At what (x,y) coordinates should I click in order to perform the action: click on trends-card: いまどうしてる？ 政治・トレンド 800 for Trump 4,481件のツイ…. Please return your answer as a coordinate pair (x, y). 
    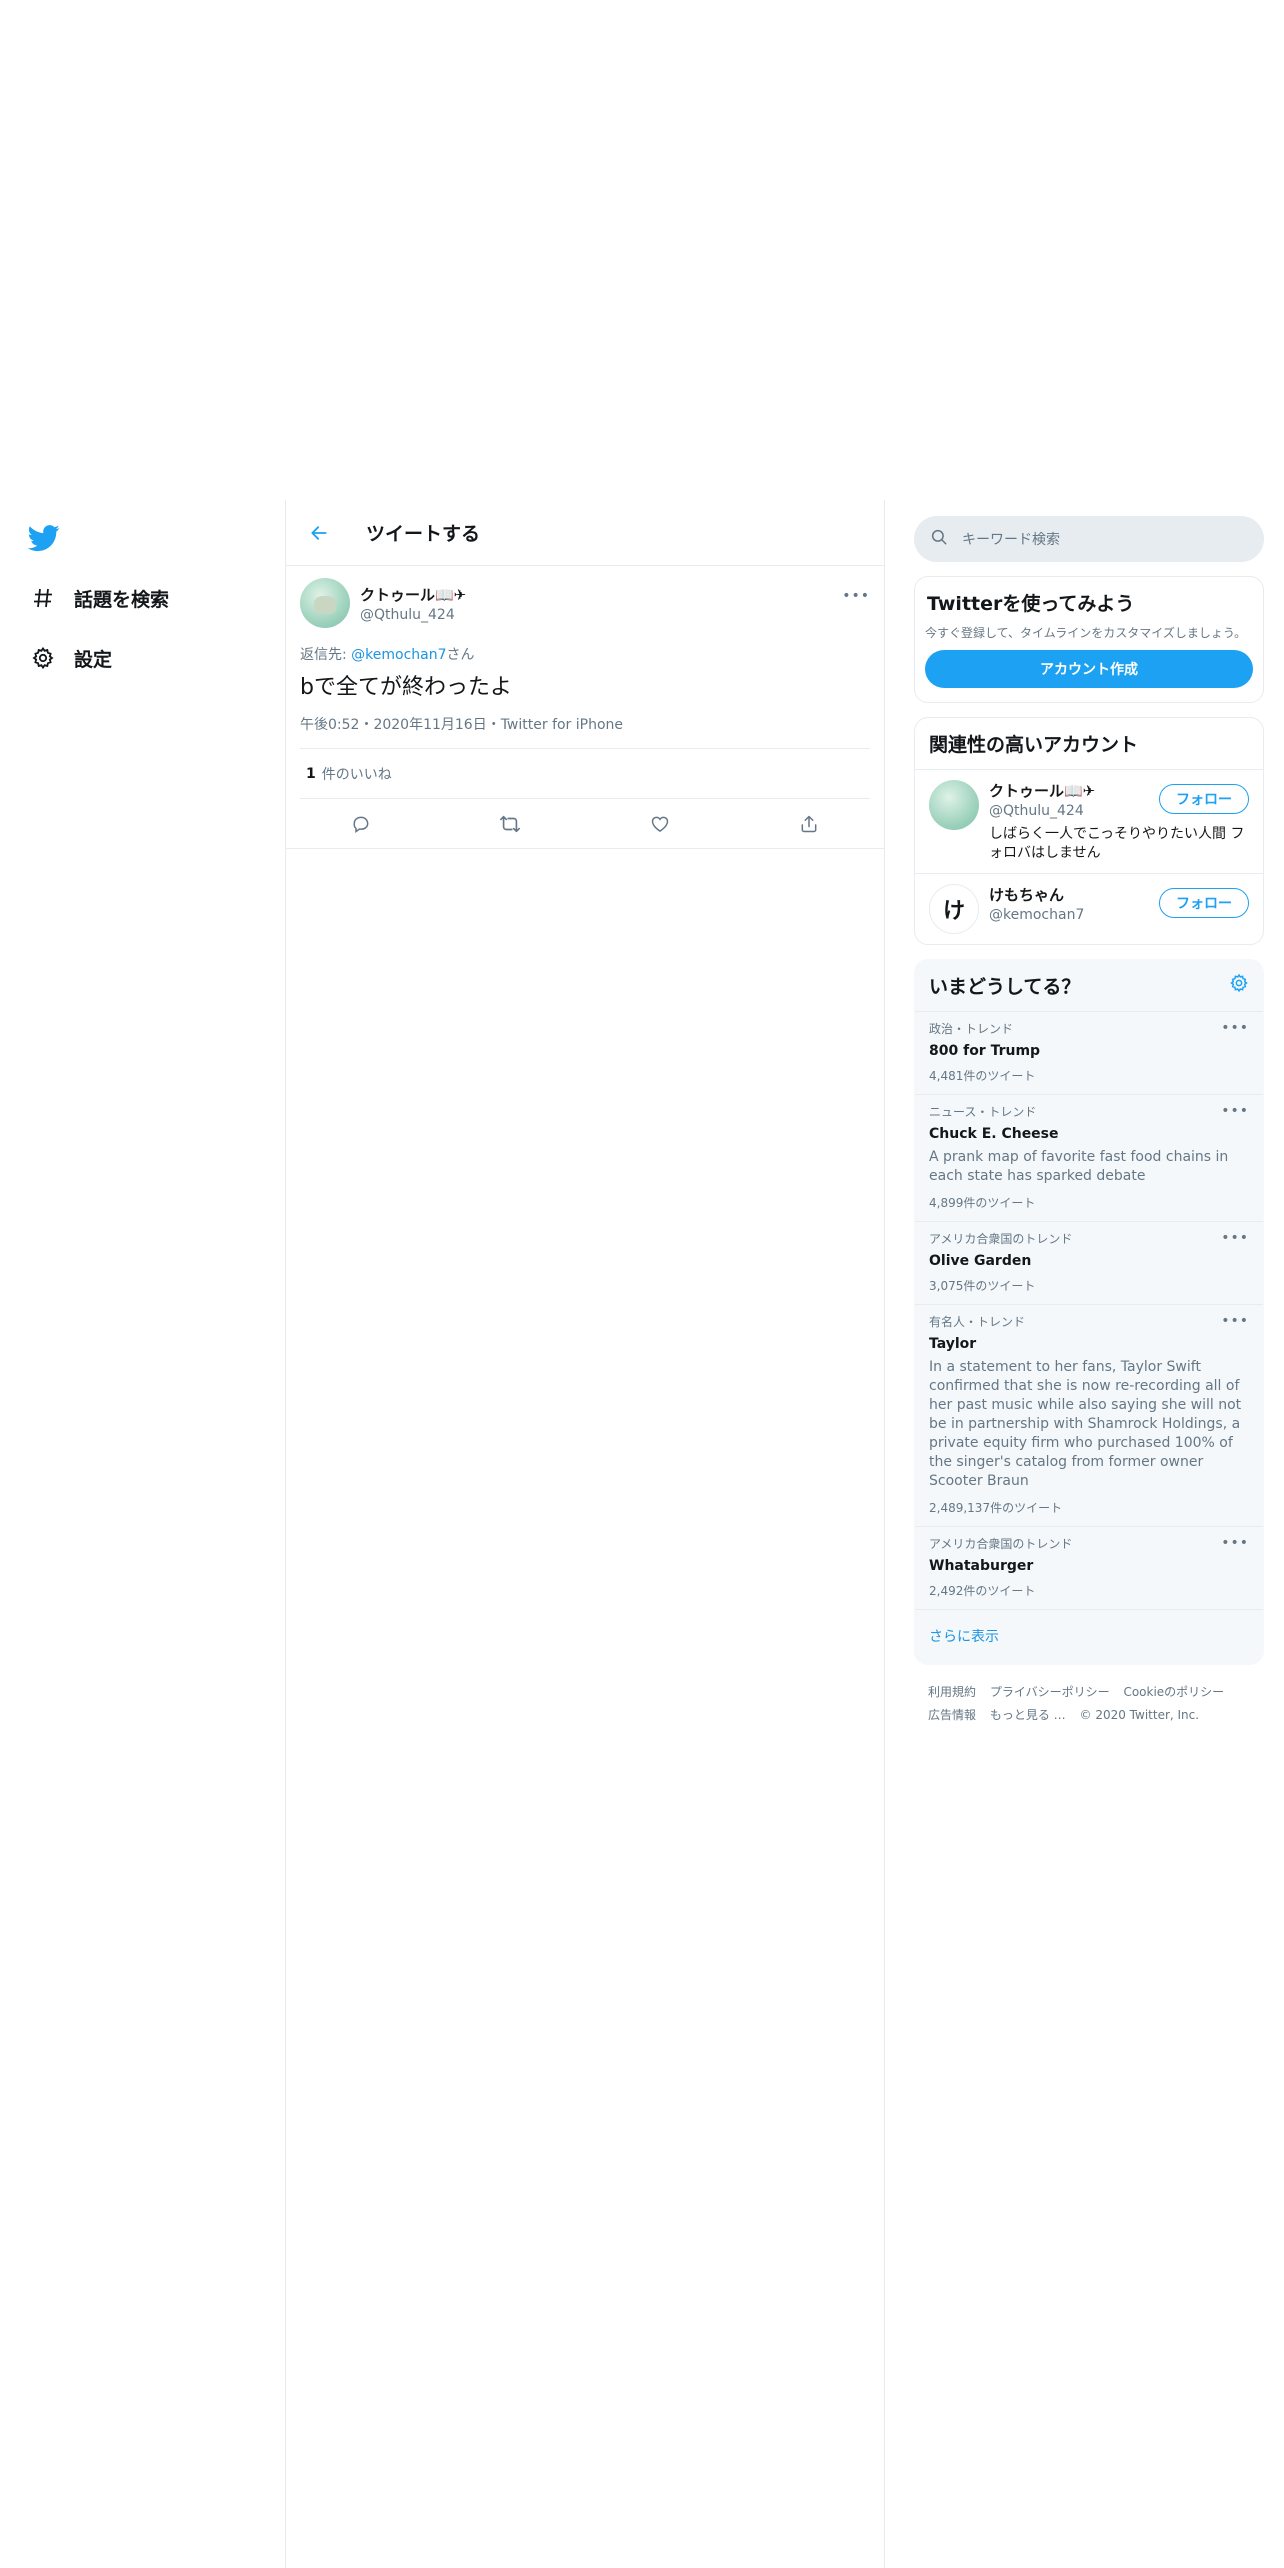
    Looking at the image, I should click on (1089, 1312).